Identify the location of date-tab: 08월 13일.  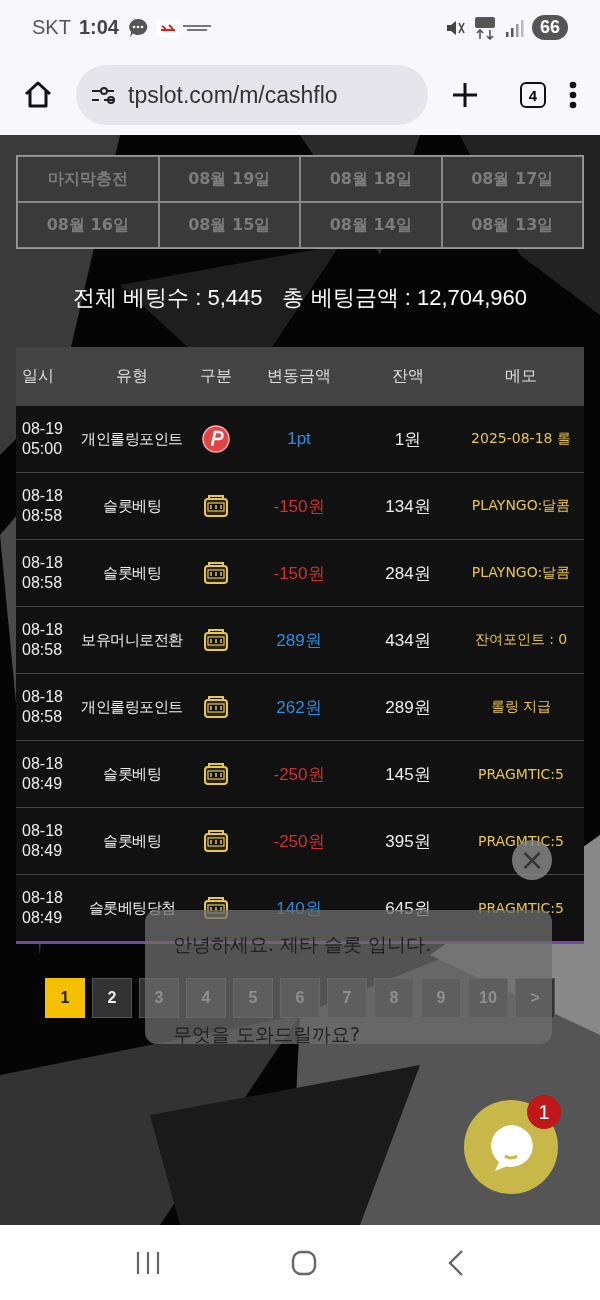
(512, 225).